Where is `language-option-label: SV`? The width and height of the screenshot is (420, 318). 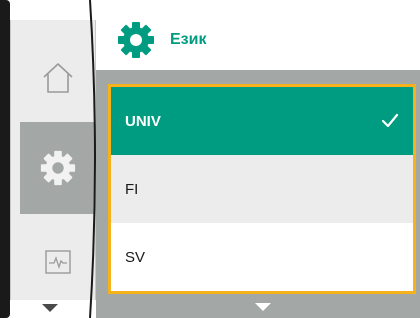 language-option-label: SV is located at coordinates (135, 257).